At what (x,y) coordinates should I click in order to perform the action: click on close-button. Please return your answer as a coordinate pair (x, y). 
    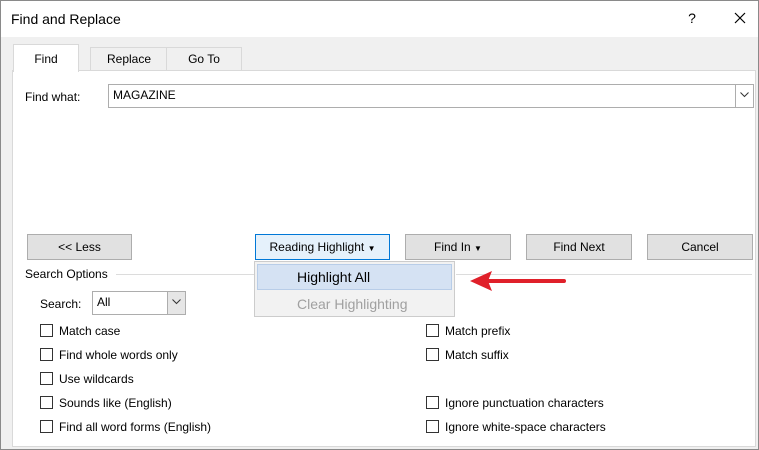
    Looking at the image, I should click on (740, 18).